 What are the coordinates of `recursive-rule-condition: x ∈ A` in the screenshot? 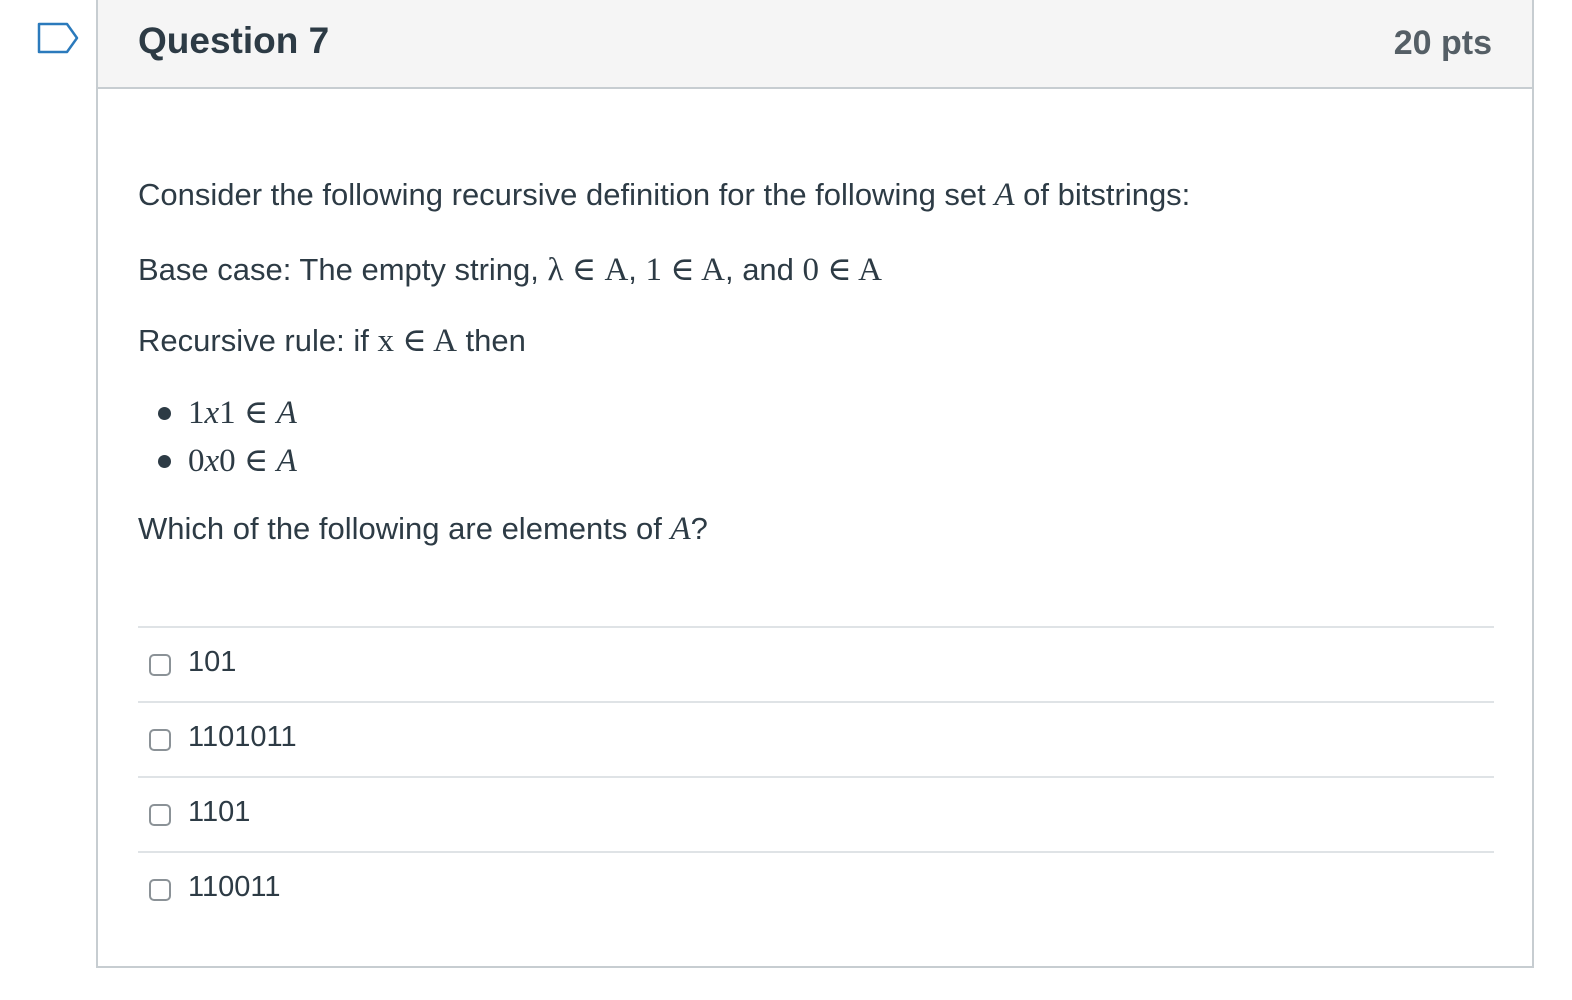 It's located at (417, 341).